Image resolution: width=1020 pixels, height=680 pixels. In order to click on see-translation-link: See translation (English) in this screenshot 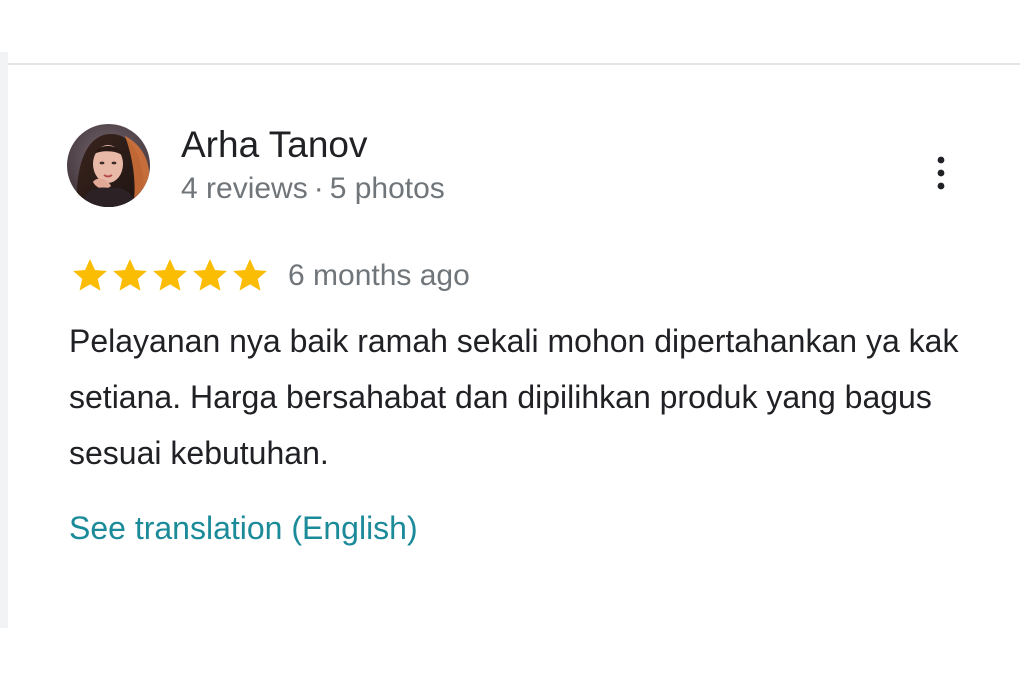, I will do `click(243, 528)`.